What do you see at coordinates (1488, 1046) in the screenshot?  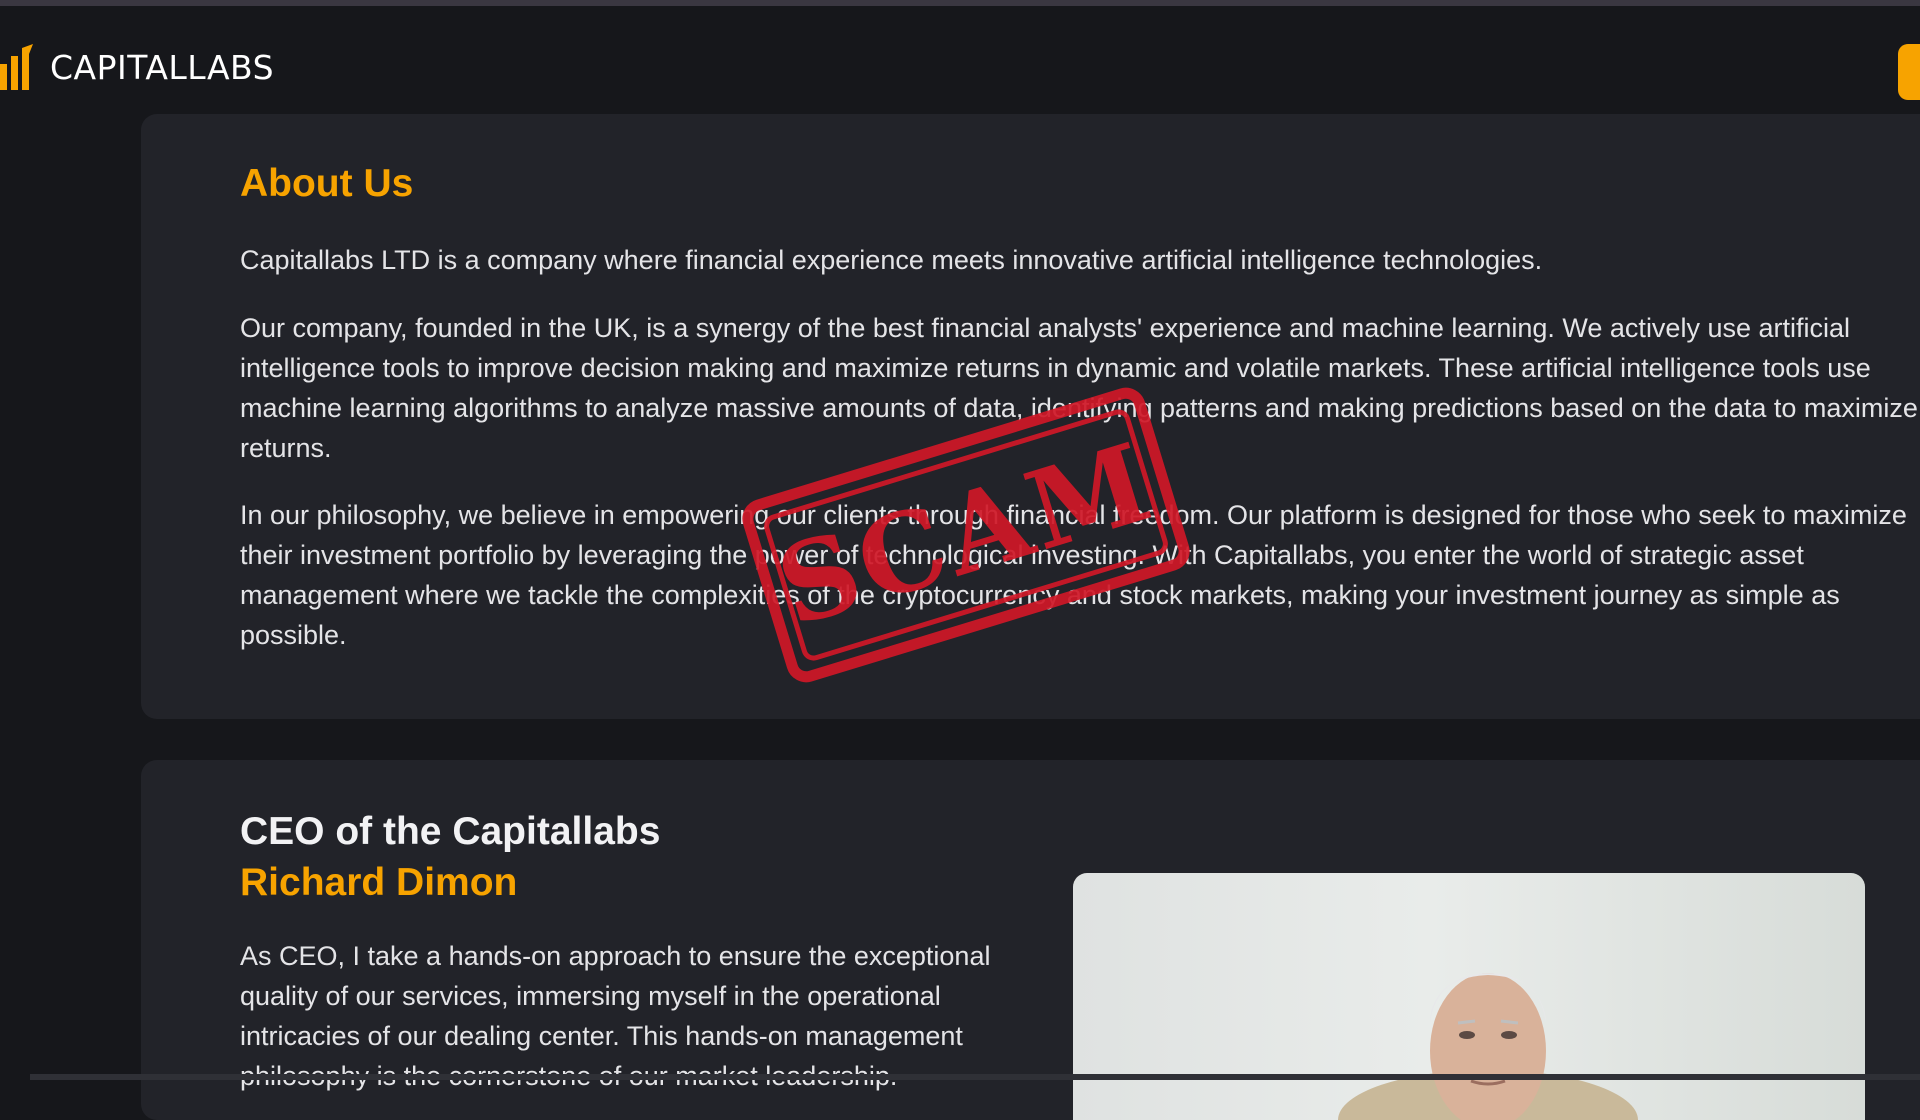 I see `ceo-portrait-image` at bounding box center [1488, 1046].